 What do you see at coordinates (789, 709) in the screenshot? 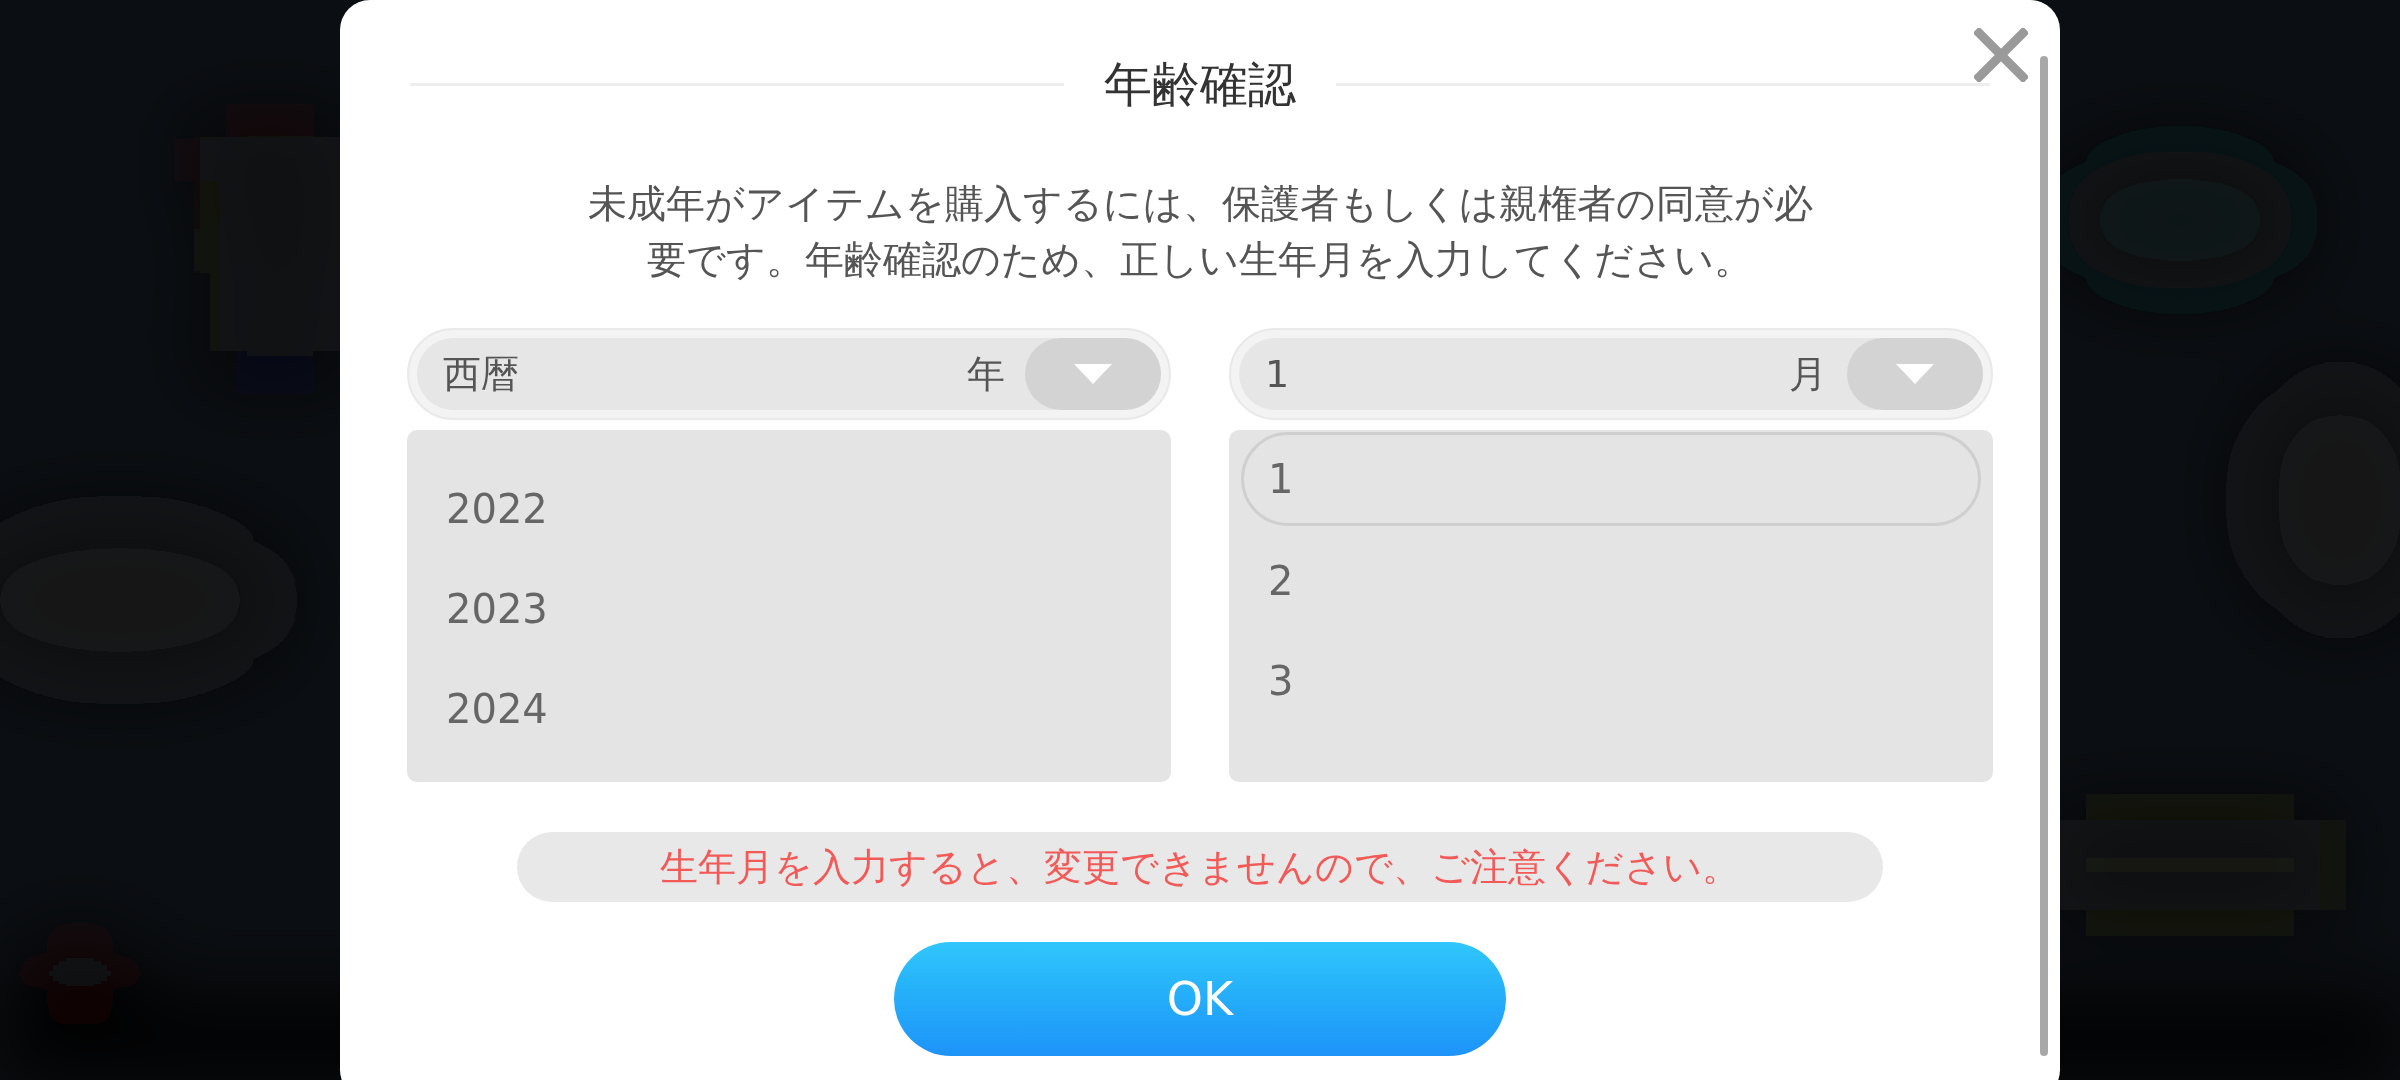
I see `dropdown-option: 2024` at bounding box center [789, 709].